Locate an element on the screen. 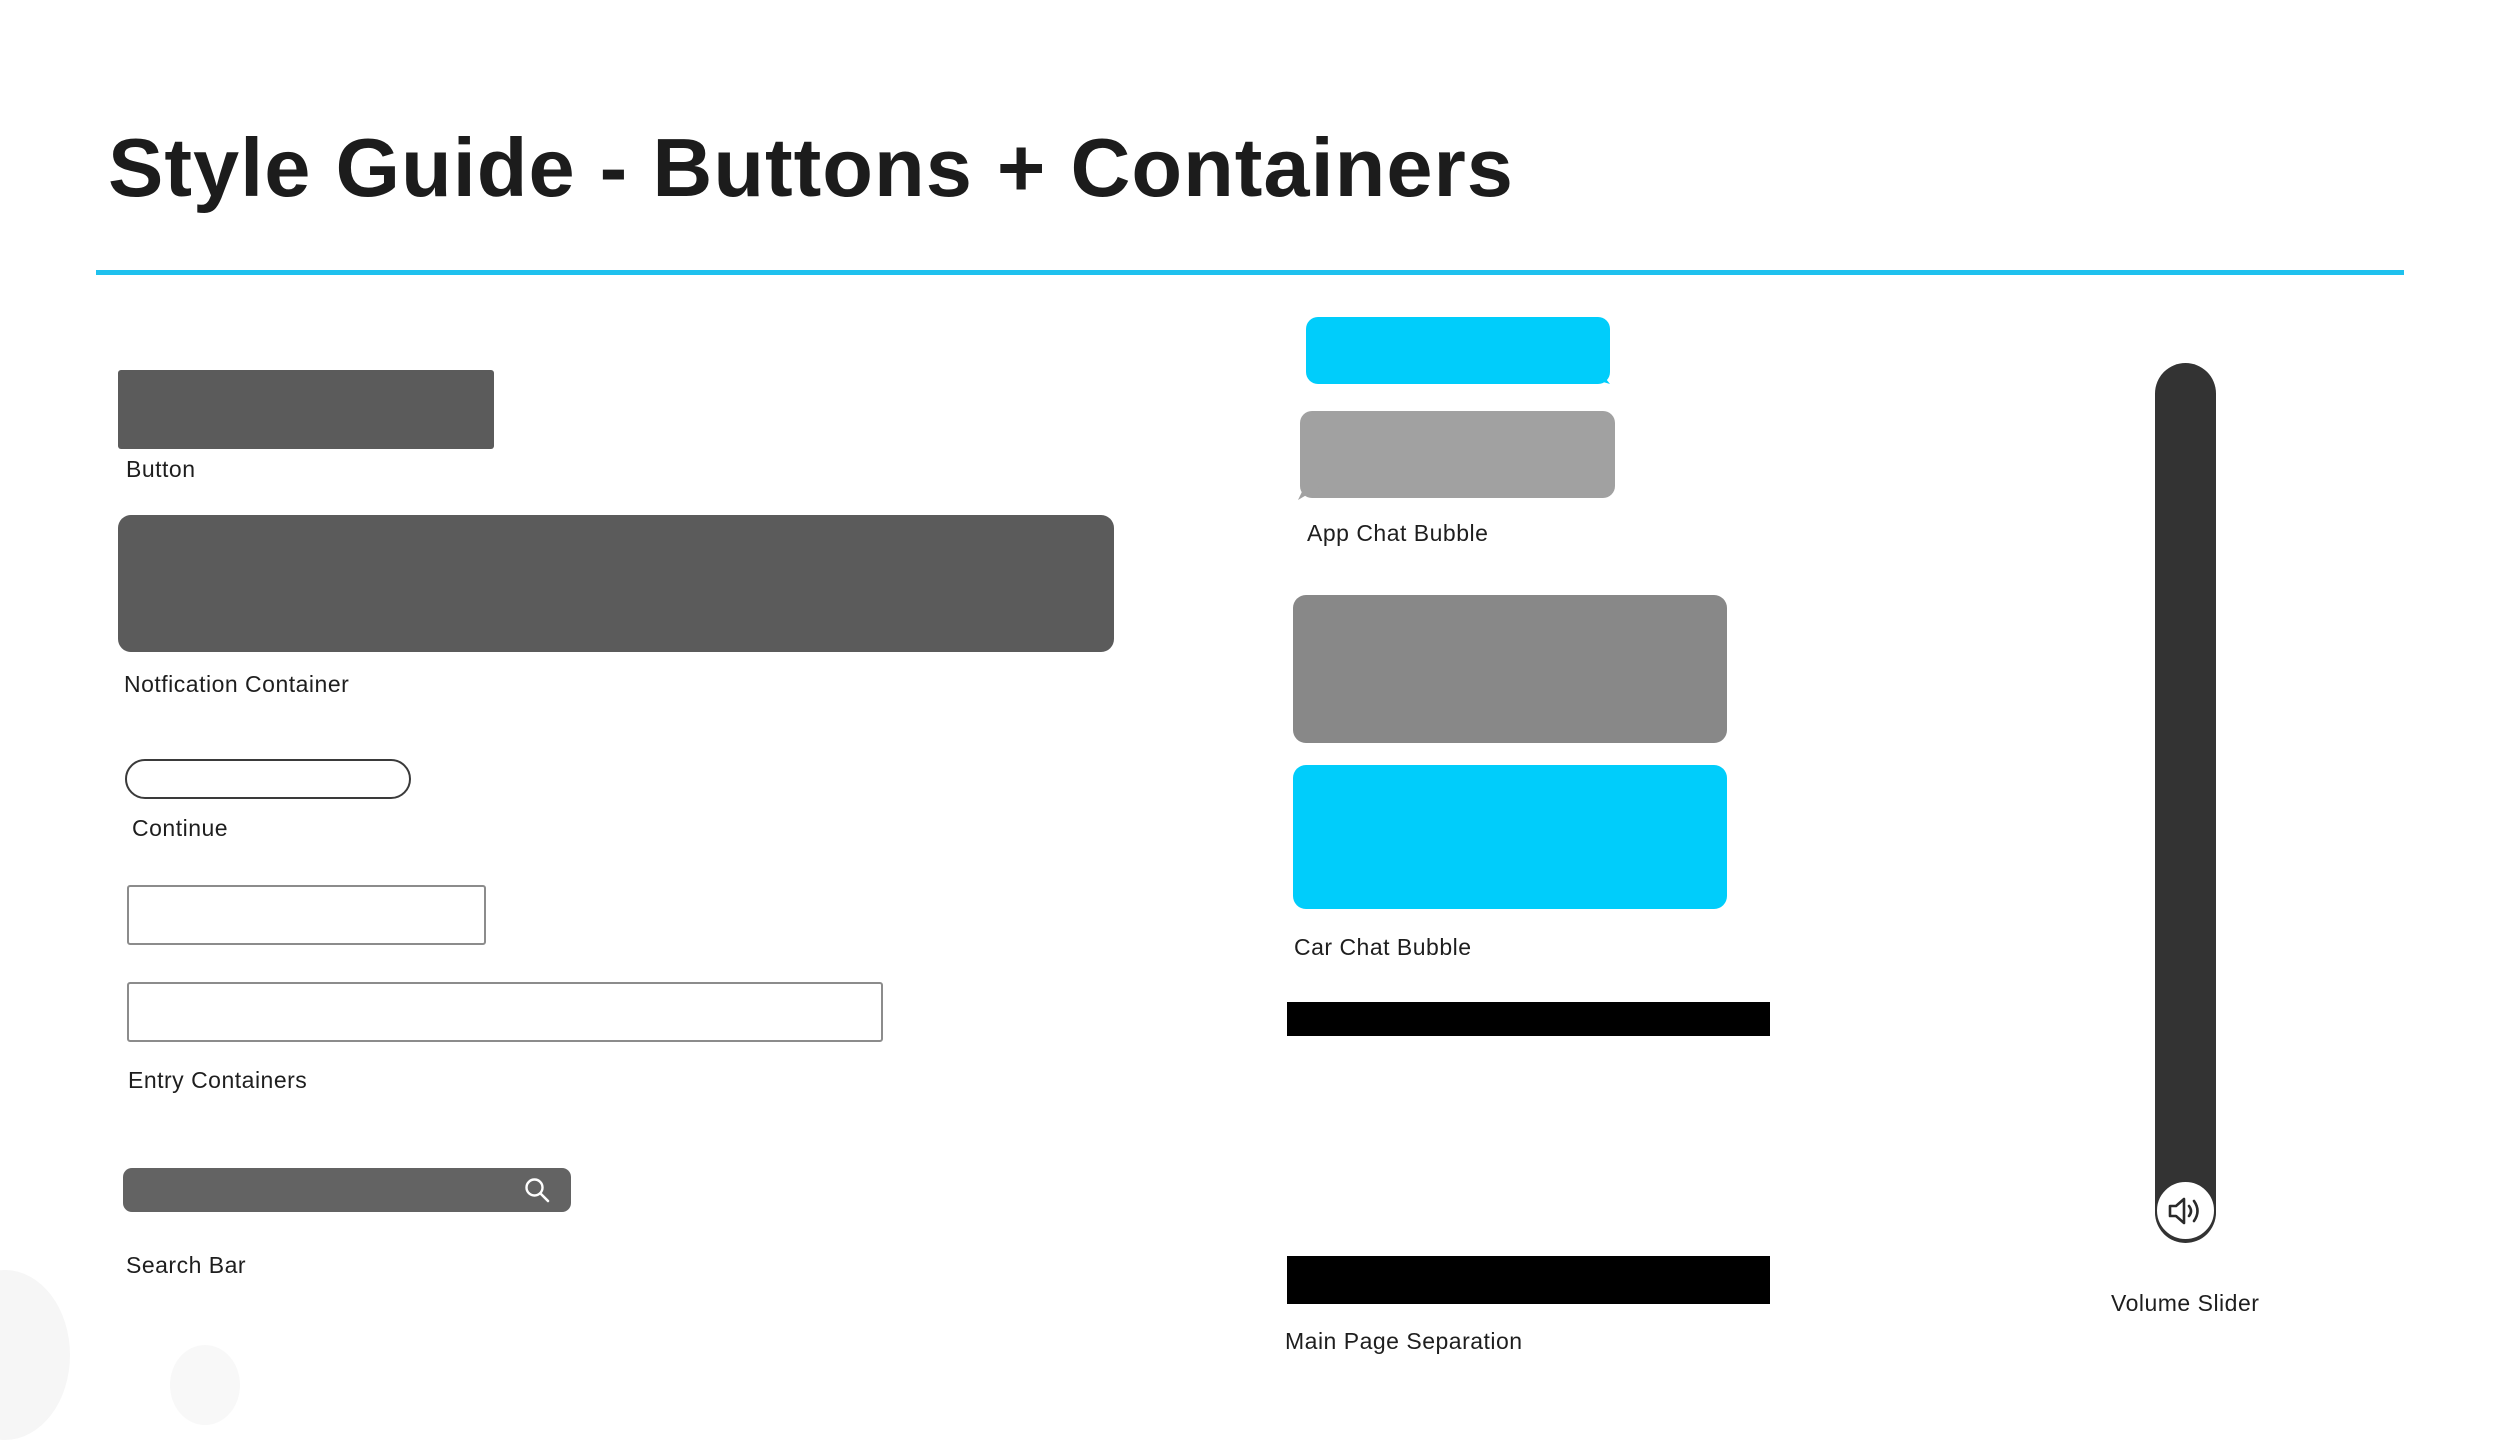 The height and width of the screenshot is (1440, 2500). main-page-separation-caption: Main Page Separation is located at coordinates (1404, 1341).